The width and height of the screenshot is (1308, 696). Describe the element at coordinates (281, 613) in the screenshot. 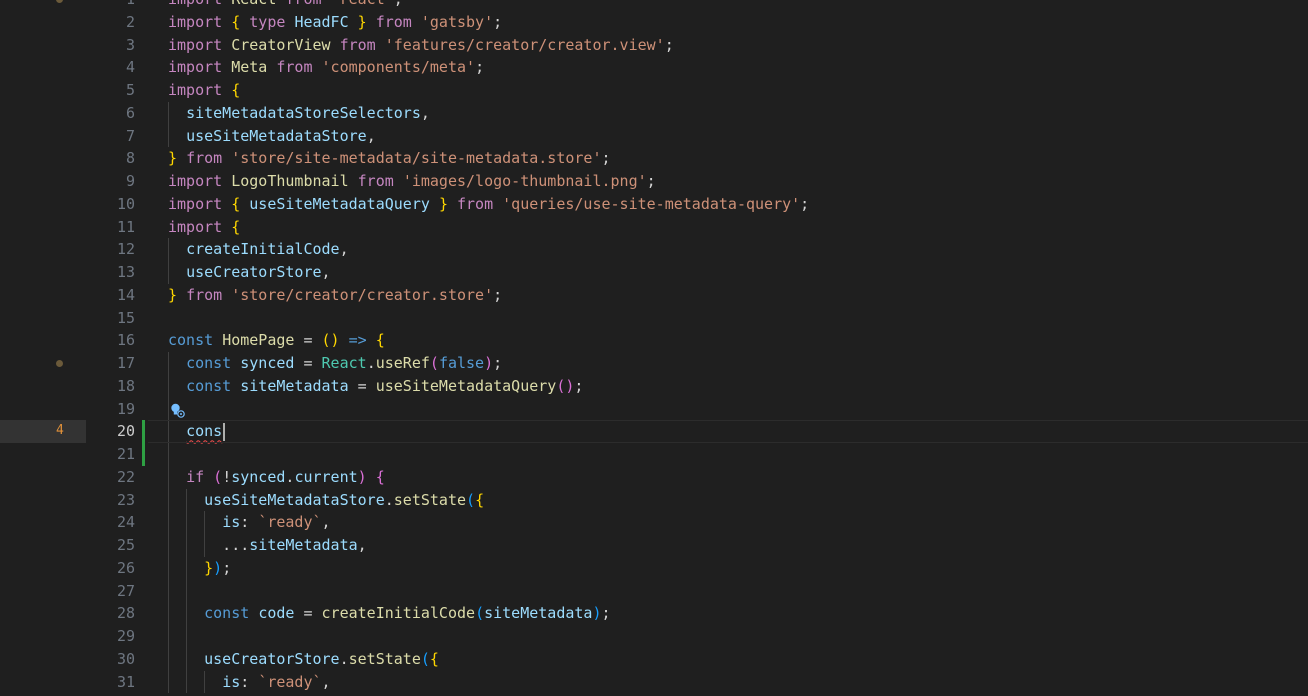

I see `code-token: code` at that location.